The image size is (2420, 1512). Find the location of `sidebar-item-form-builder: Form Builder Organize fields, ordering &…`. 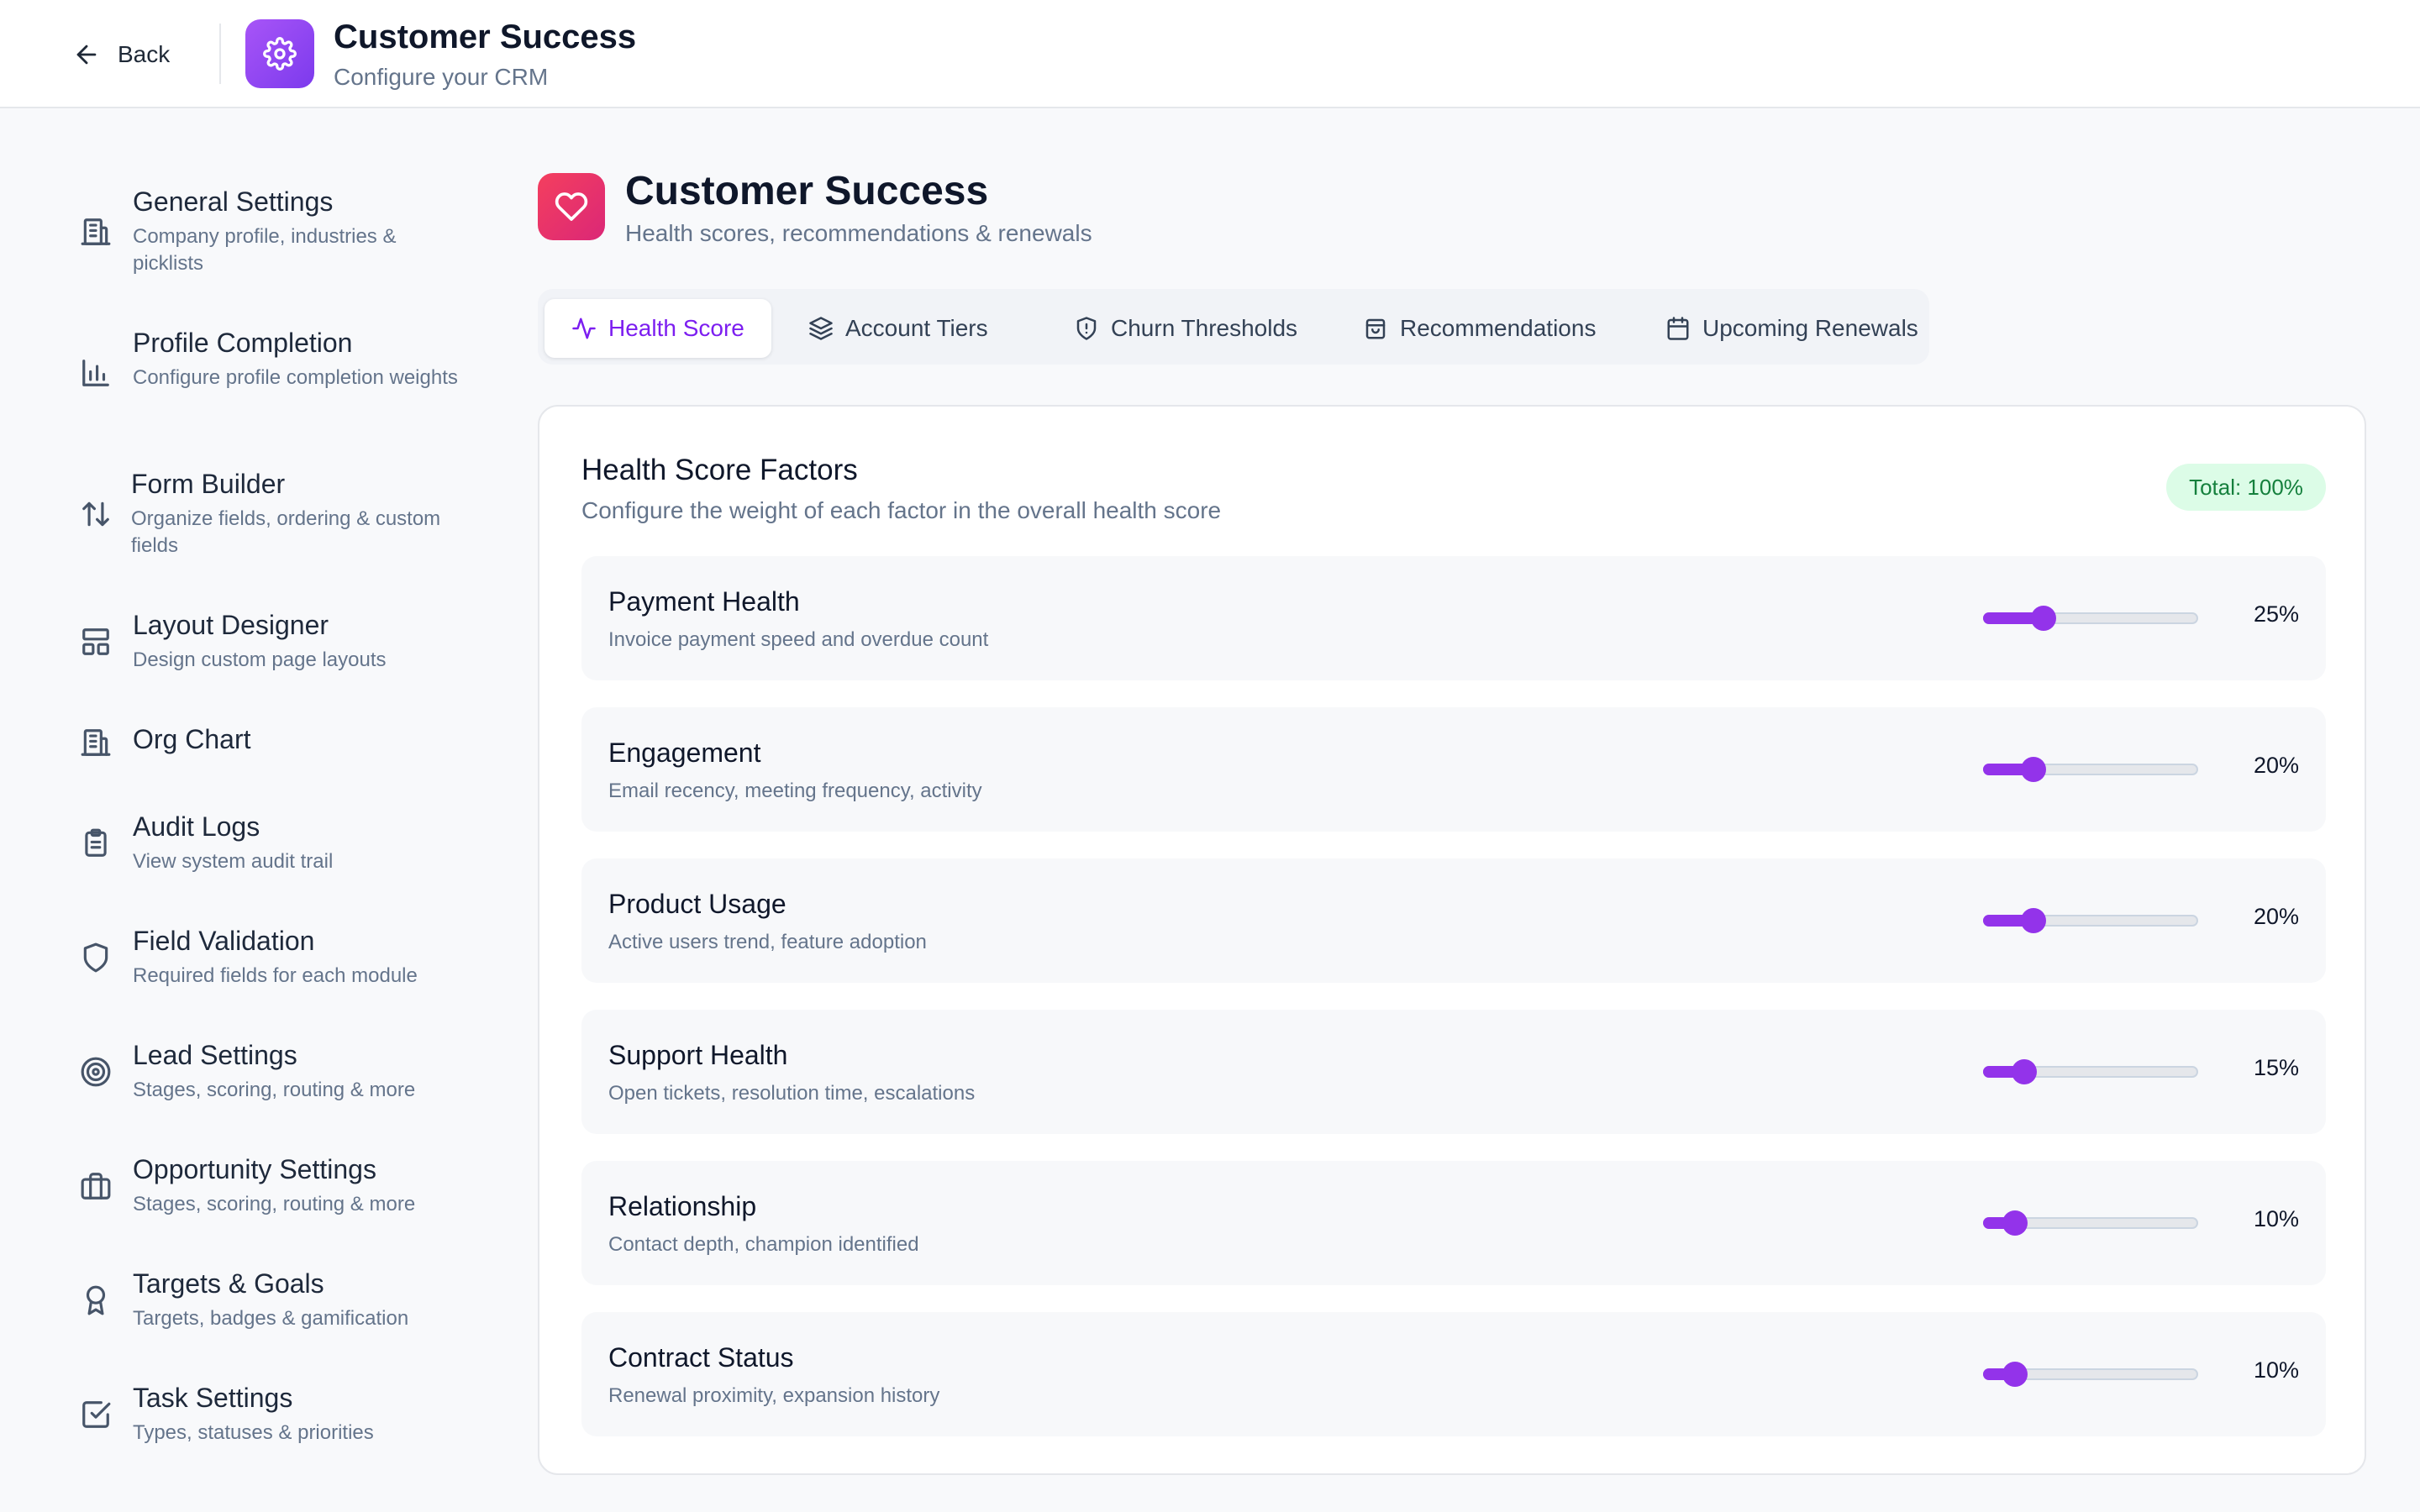

sidebar-item-form-builder: Form Builder Organize fields, ordering &… is located at coordinates (270, 515).